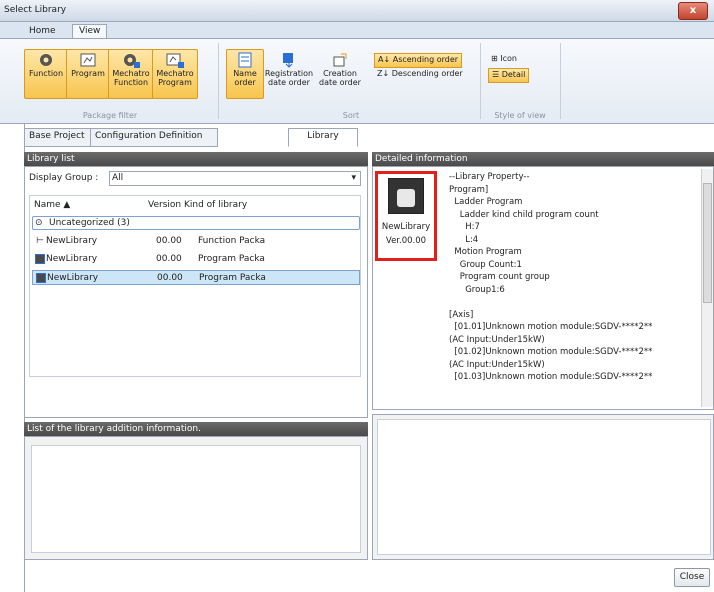  What do you see at coordinates (543, 159) in the screenshot?
I see `detail-header: Detailed information` at bounding box center [543, 159].